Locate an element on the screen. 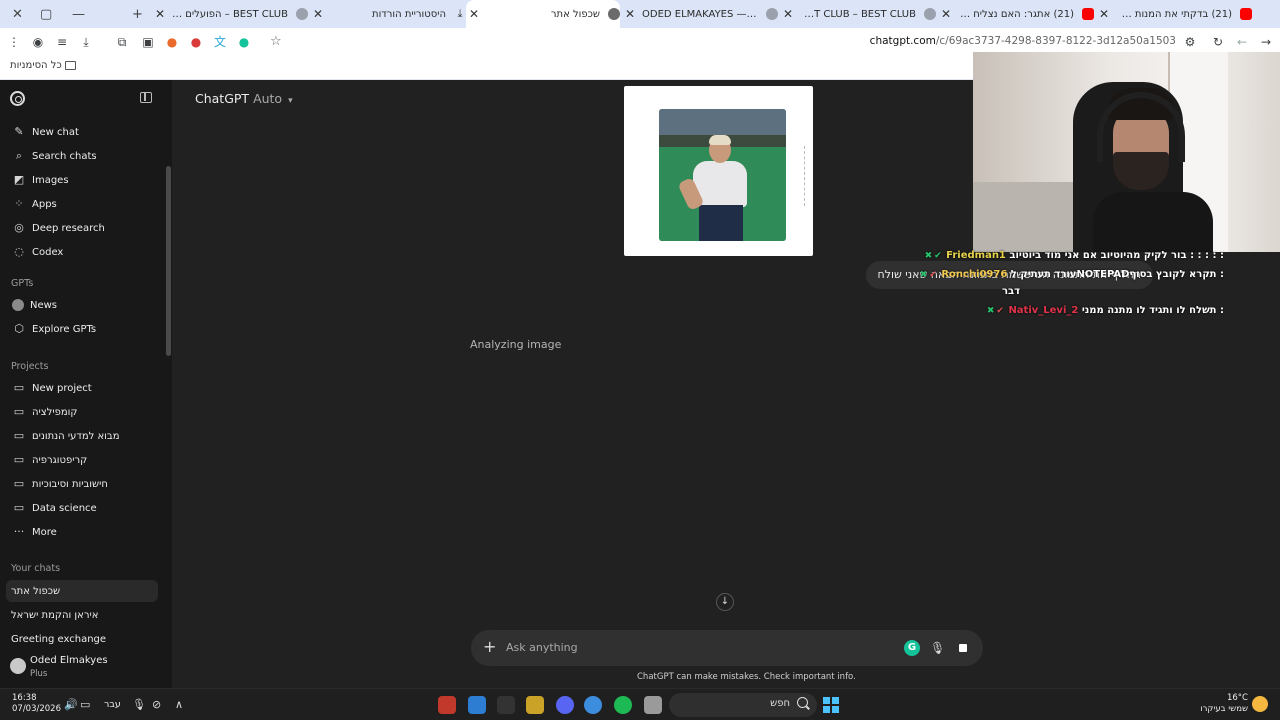 This screenshot has width=1280, height=720. sidebar-item-new-chat: ✎ New chat is located at coordinates (82, 132).